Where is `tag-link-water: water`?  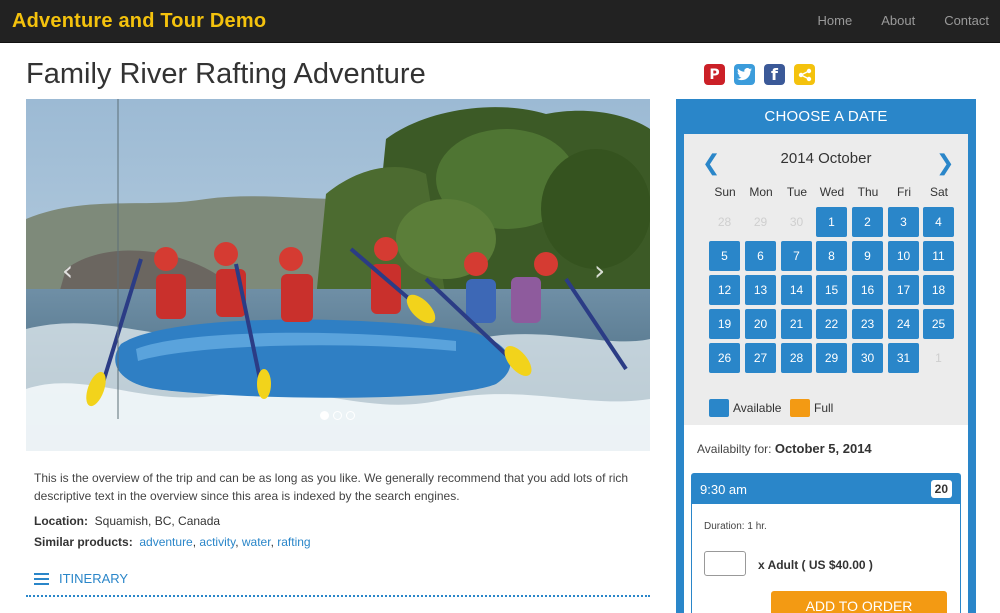 tag-link-water: water is located at coordinates (256, 542).